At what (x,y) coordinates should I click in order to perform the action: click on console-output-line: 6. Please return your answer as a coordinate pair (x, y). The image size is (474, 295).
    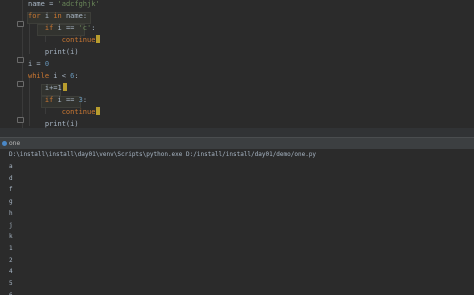
    Looking at the image, I should click on (11, 292).